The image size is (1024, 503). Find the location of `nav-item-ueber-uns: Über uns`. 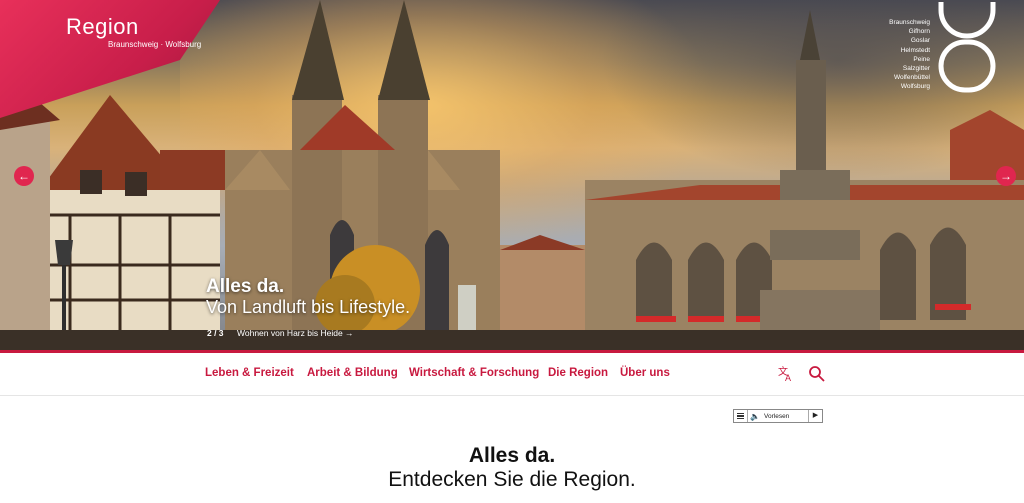

nav-item-ueber-uns: Über uns is located at coordinates (645, 373).